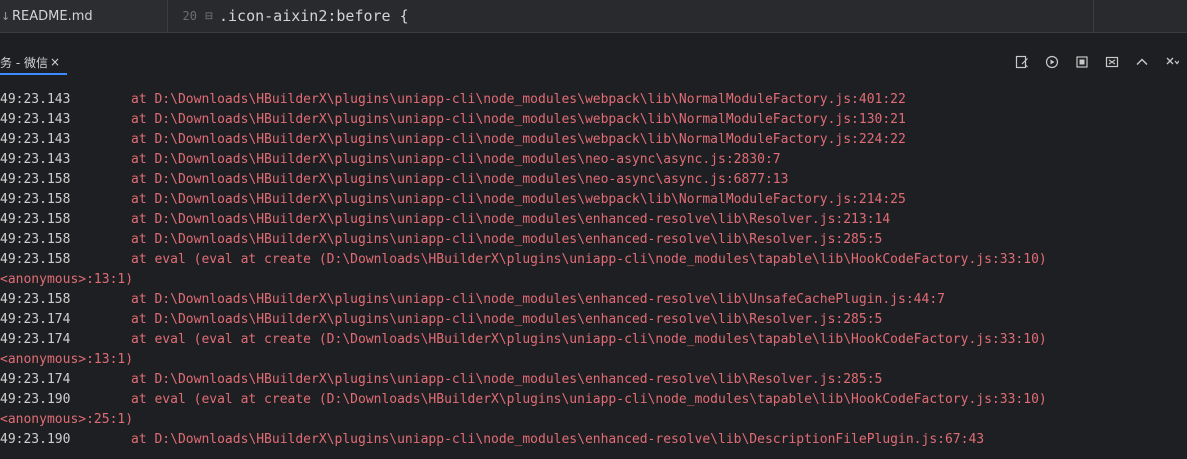  I want to click on tab-close-icon: ×, so click(55, 62).